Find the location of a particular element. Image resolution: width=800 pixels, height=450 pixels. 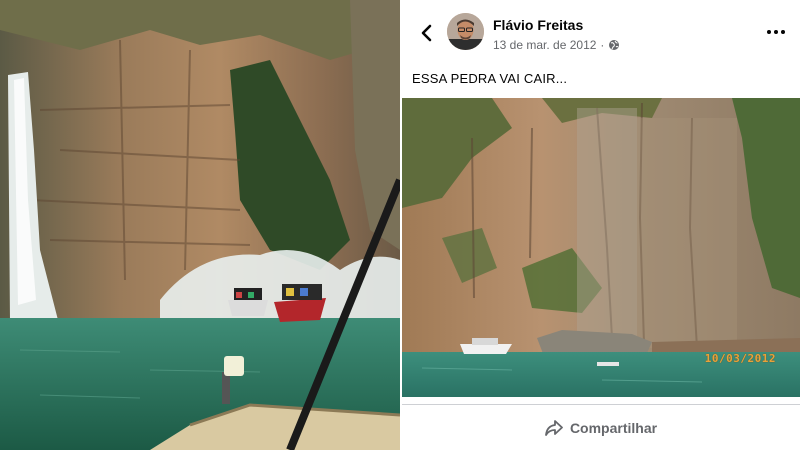

more-horizontal-icon is located at coordinates (776, 32).